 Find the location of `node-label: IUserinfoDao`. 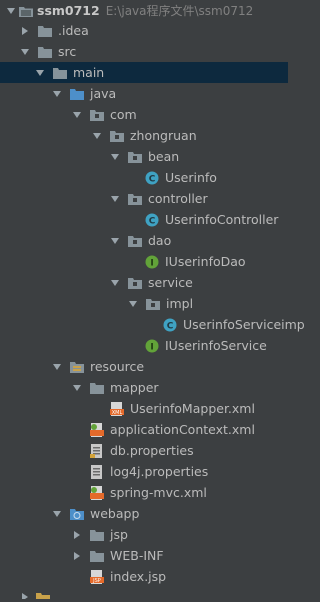

node-label: IUserinfoDao is located at coordinates (205, 261).